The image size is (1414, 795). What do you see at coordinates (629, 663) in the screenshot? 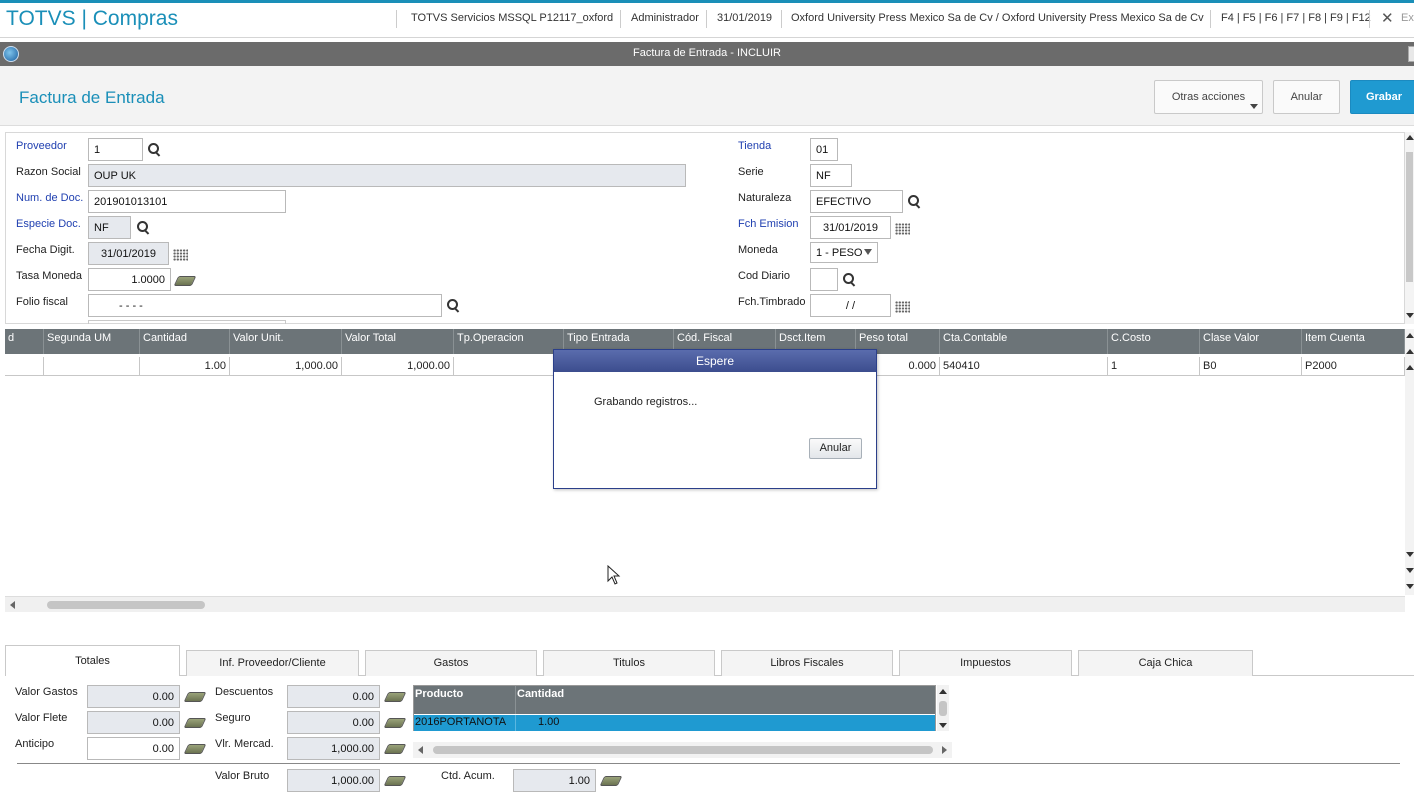
I see `tab-titulos: Titulos` at bounding box center [629, 663].